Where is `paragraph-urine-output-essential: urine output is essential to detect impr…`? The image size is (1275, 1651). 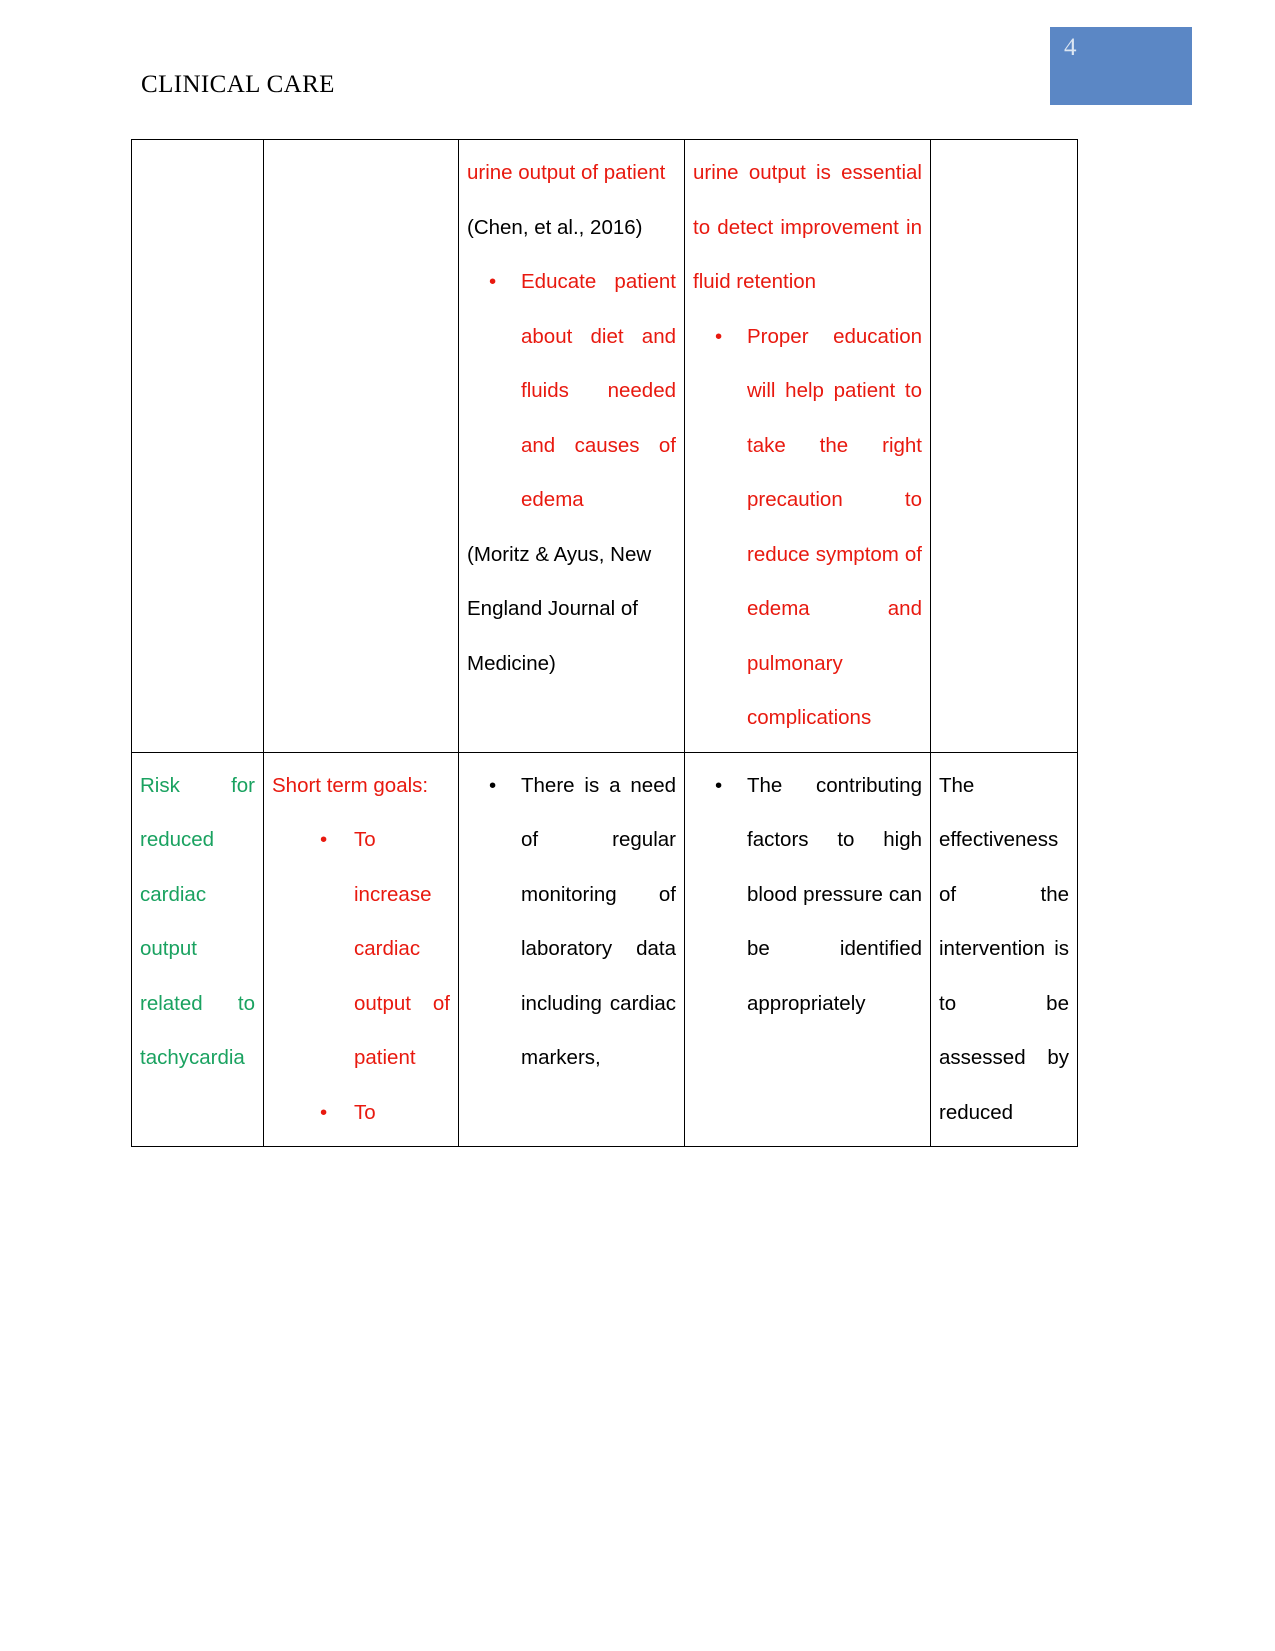 paragraph-urine-output-essential: urine output is essential to detect impr… is located at coordinates (807, 227).